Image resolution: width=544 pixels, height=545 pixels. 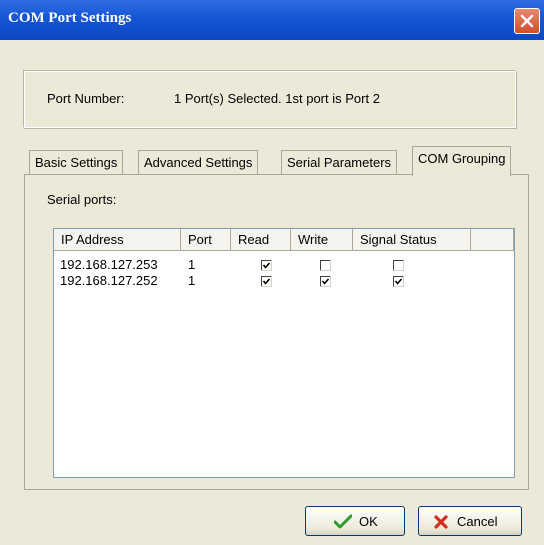 I want to click on x-icon, so click(x=441, y=522).